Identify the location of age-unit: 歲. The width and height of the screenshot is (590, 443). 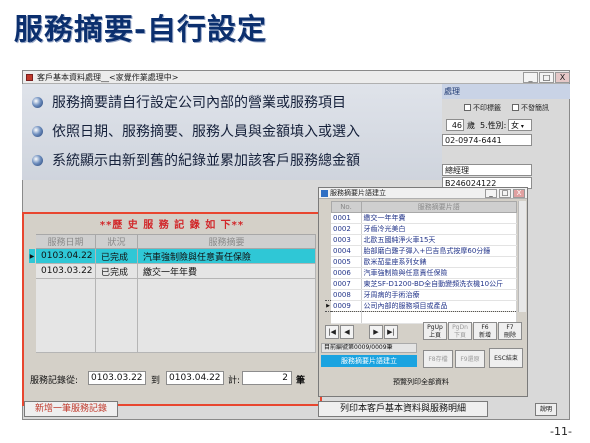
(471, 125).